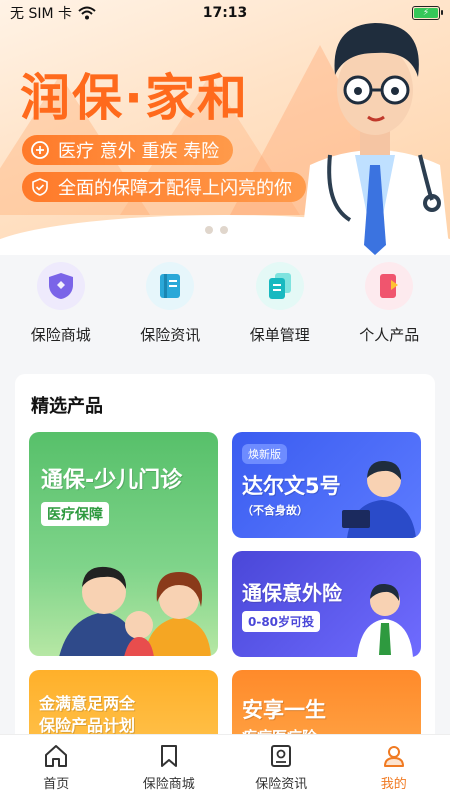 This screenshot has height=800, width=450. I want to click on quick-nav-label: 保单管理, so click(279, 335).